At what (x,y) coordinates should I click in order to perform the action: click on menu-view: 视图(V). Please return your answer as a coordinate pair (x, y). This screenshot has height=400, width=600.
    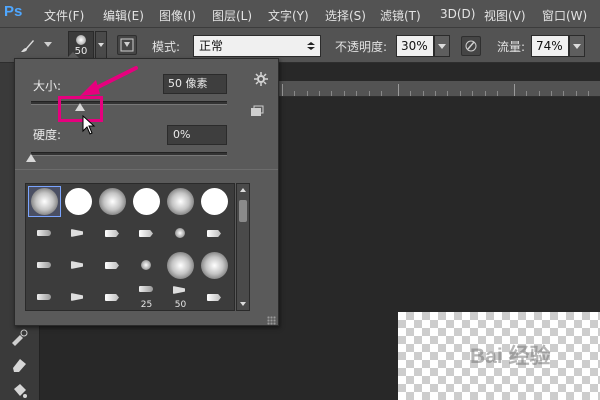
    Looking at the image, I should click on (505, 15).